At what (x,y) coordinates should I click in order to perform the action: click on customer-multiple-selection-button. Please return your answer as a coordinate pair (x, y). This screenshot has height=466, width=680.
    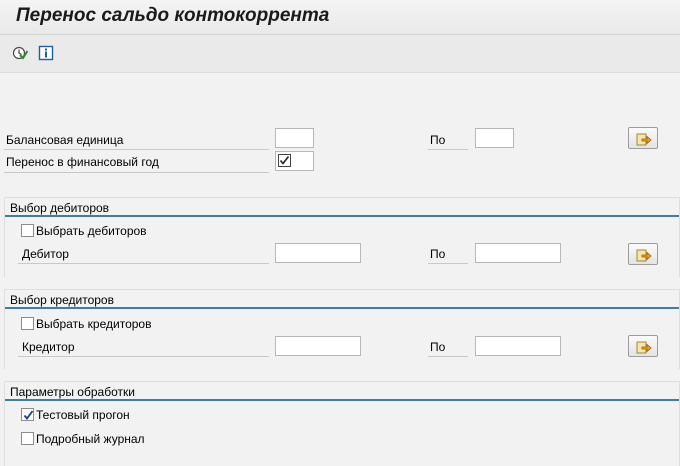
    Looking at the image, I should click on (643, 254).